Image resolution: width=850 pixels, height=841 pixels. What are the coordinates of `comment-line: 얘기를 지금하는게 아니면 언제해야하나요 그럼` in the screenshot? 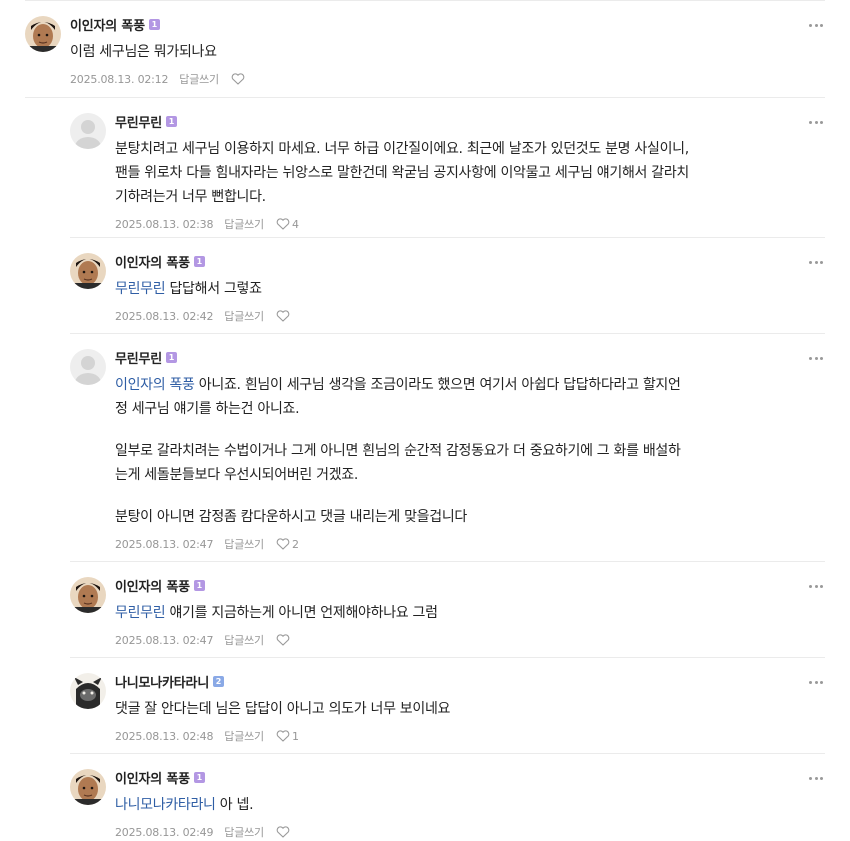 It's located at (301, 613).